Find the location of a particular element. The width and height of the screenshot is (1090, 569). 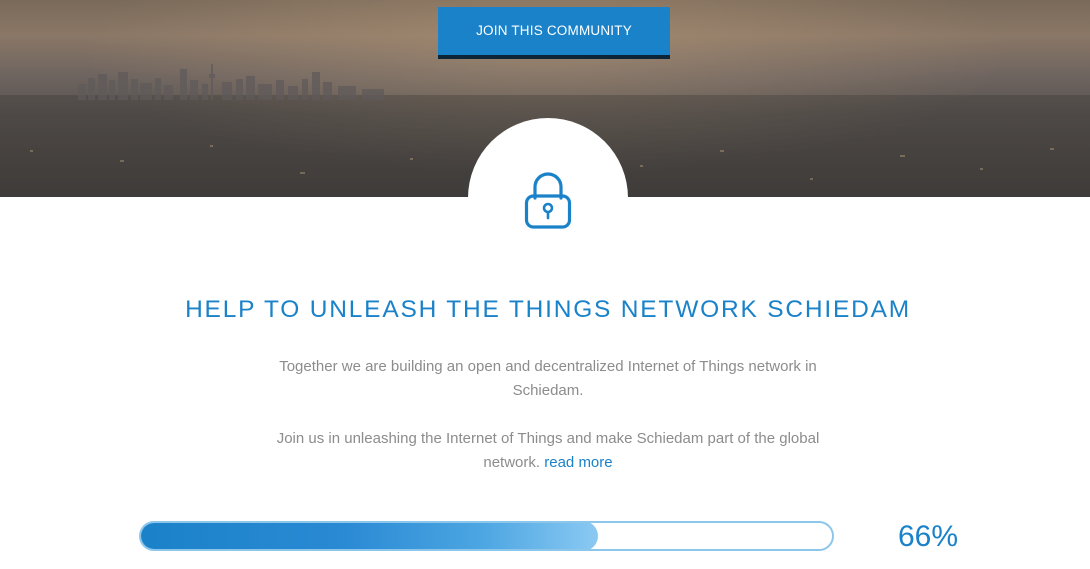

lock-icon is located at coordinates (548, 200).